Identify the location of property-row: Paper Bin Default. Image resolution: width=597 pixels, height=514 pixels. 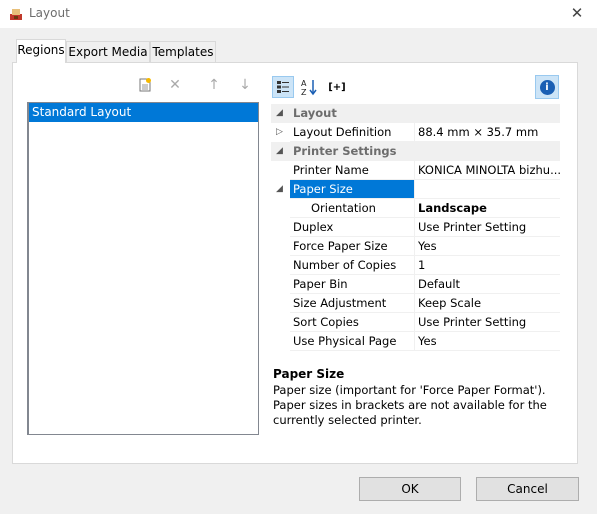
(415, 284).